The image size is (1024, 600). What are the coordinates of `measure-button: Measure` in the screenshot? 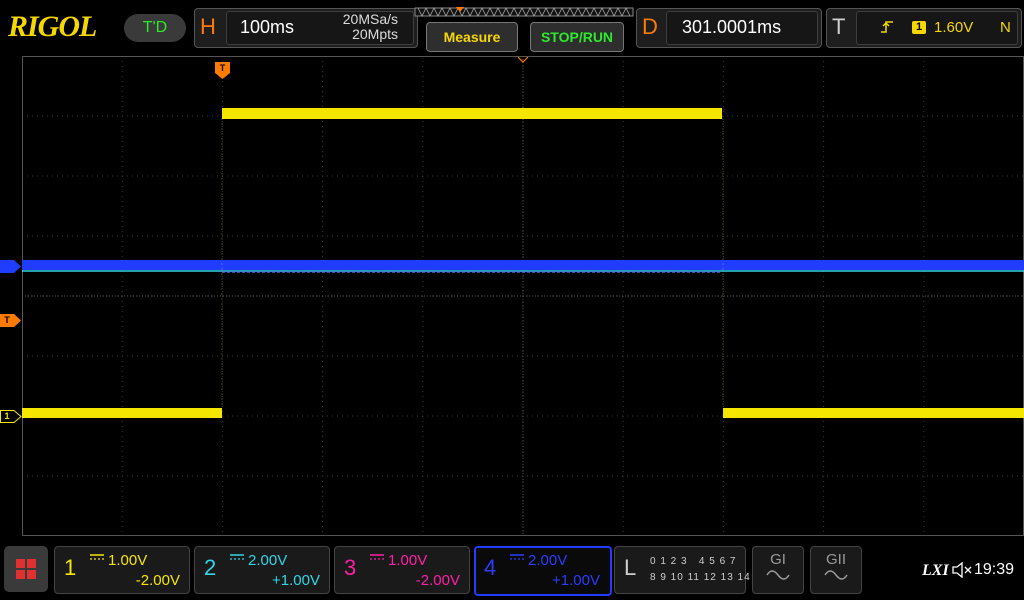 It's located at (472, 37).